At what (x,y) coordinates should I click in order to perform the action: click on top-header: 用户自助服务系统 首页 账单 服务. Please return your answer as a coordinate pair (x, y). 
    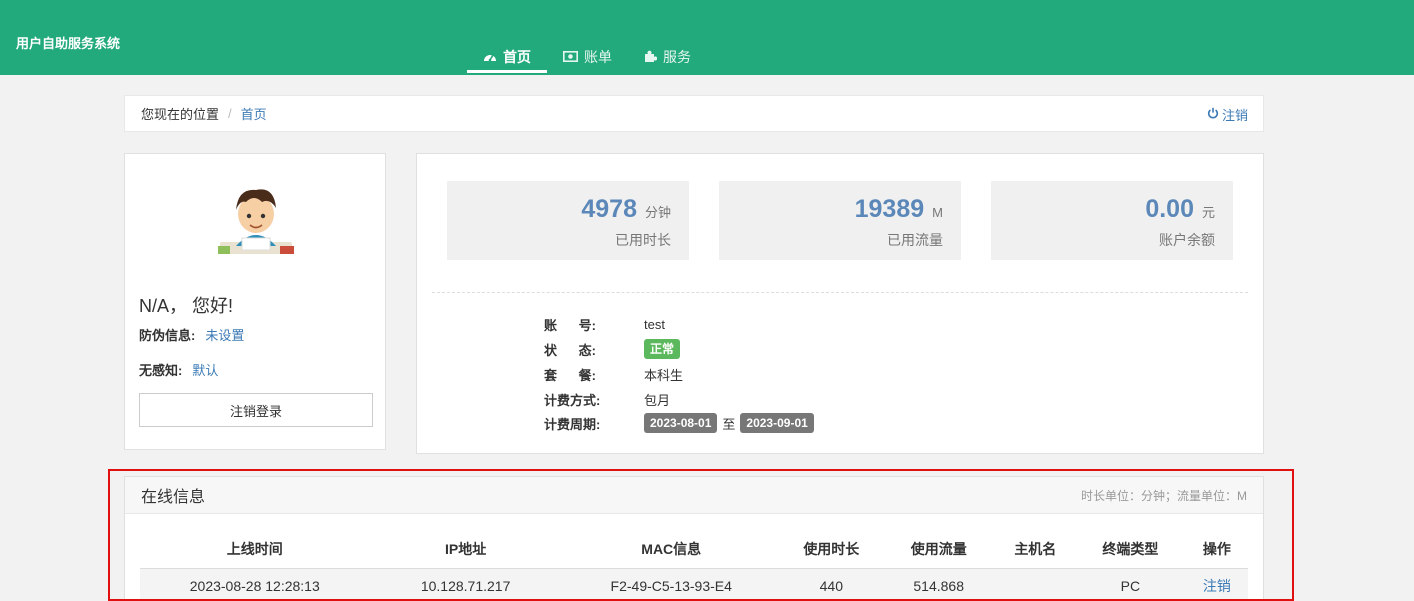
    Looking at the image, I should click on (707, 37).